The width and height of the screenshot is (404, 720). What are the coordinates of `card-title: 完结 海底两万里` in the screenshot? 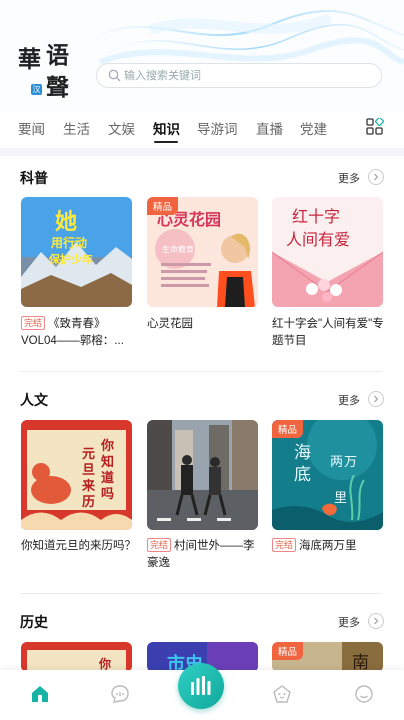 It's located at (329, 546).